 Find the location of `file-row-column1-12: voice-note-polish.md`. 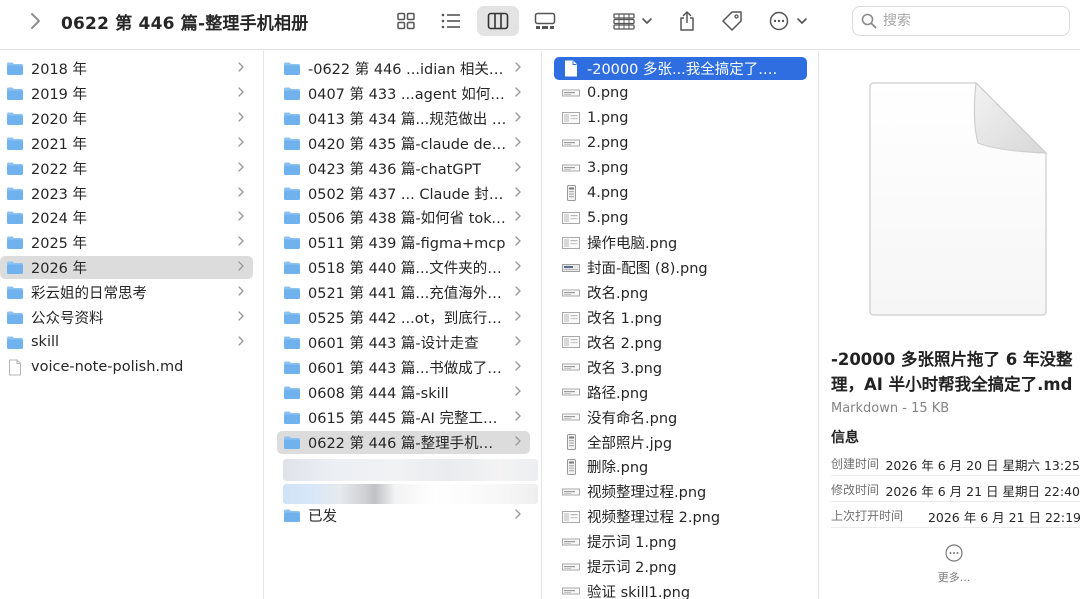

file-row-column1-12: voice-note-polish.md is located at coordinates (126, 367).